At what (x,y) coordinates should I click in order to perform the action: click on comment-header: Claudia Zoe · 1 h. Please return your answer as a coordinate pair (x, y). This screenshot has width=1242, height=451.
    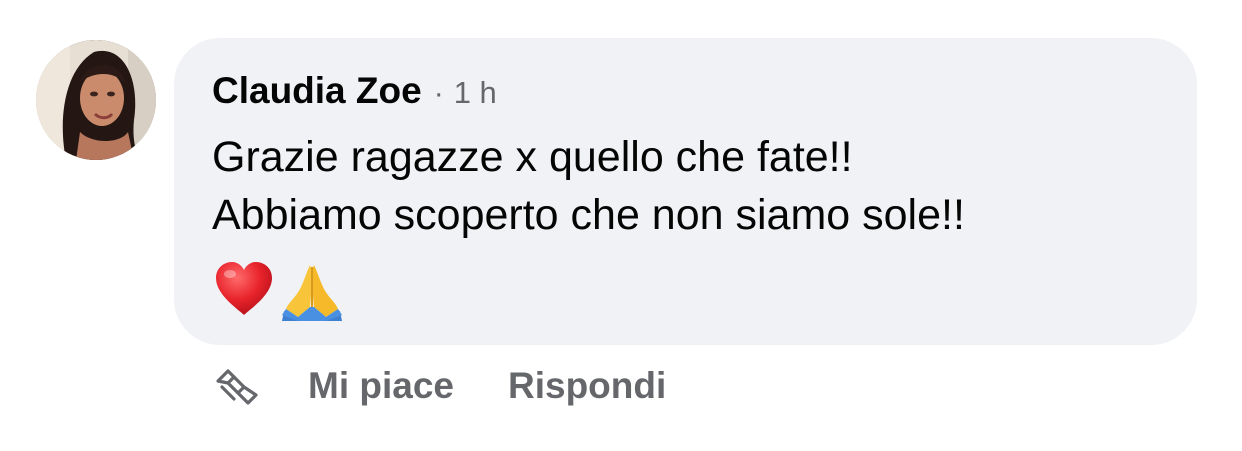
    Looking at the image, I should click on (354, 92).